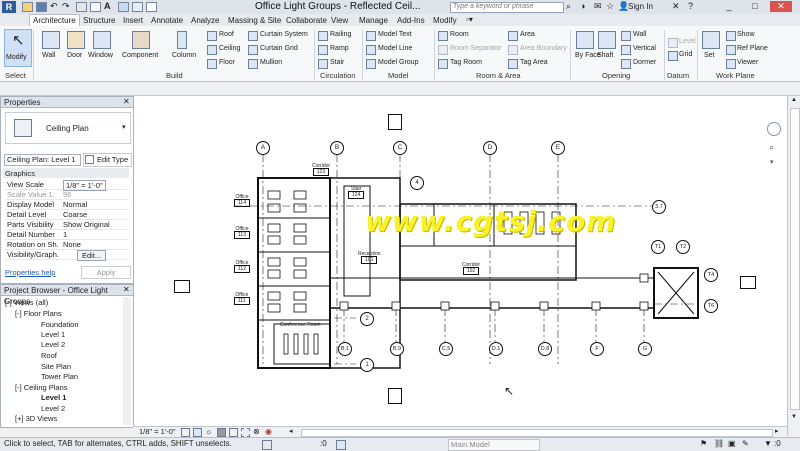  Describe the element at coordinates (36, 418) in the screenshot. I see `tree-node: [+] 3D Views` at that location.